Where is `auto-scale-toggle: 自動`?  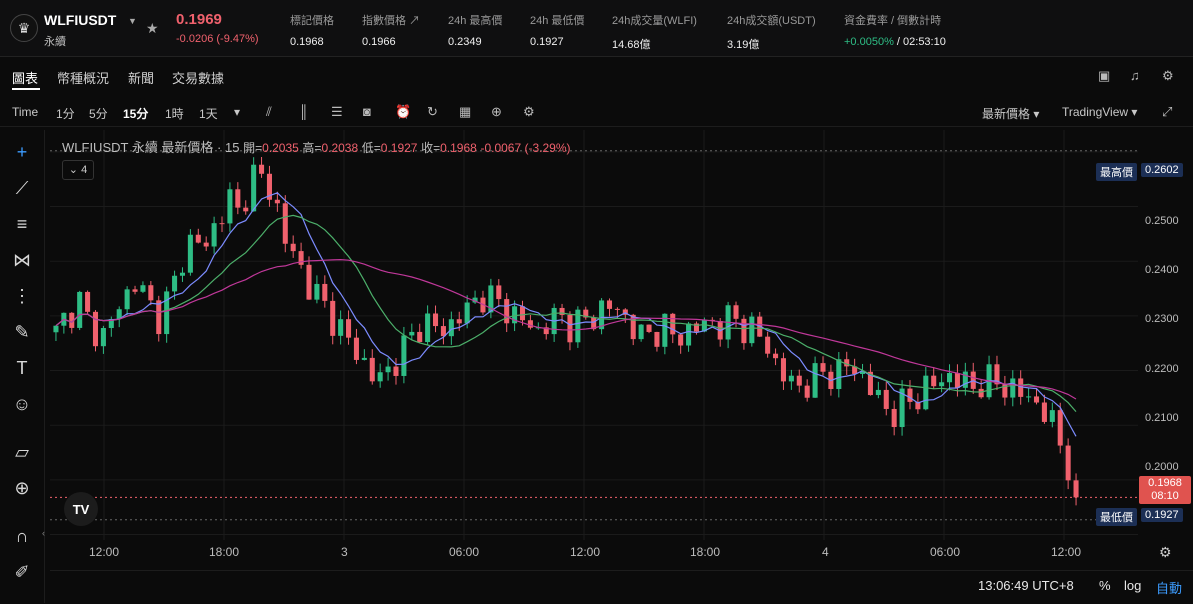
auto-scale-toggle: 自動 is located at coordinates (1169, 587).